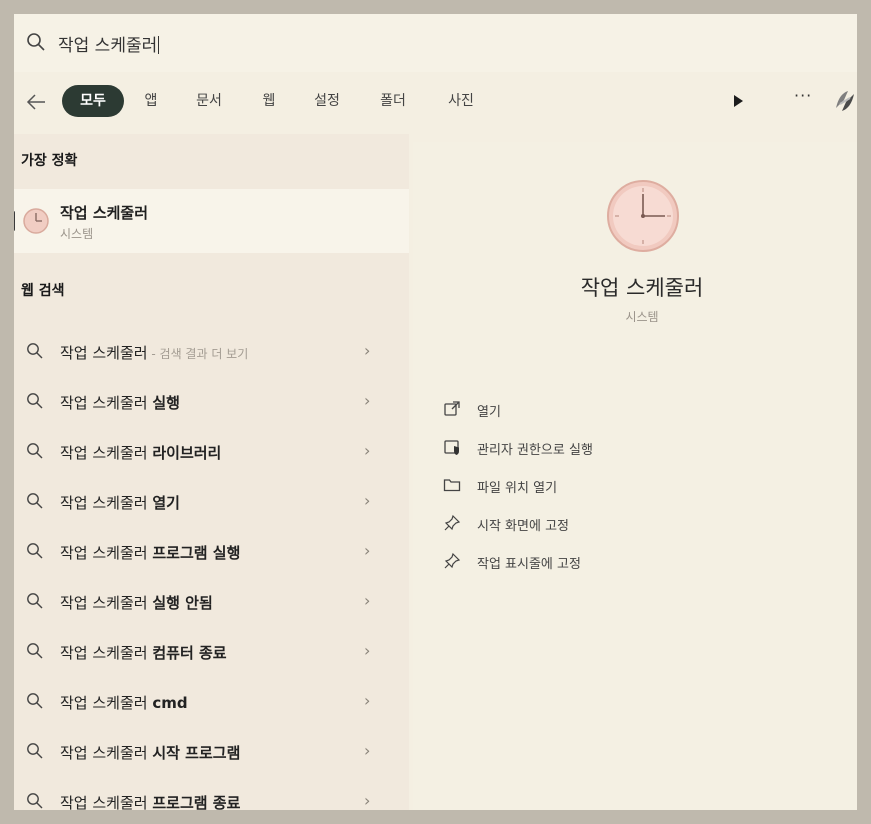 This screenshot has width=871, height=824. I want to click on folder-icon, so click(452, 485).